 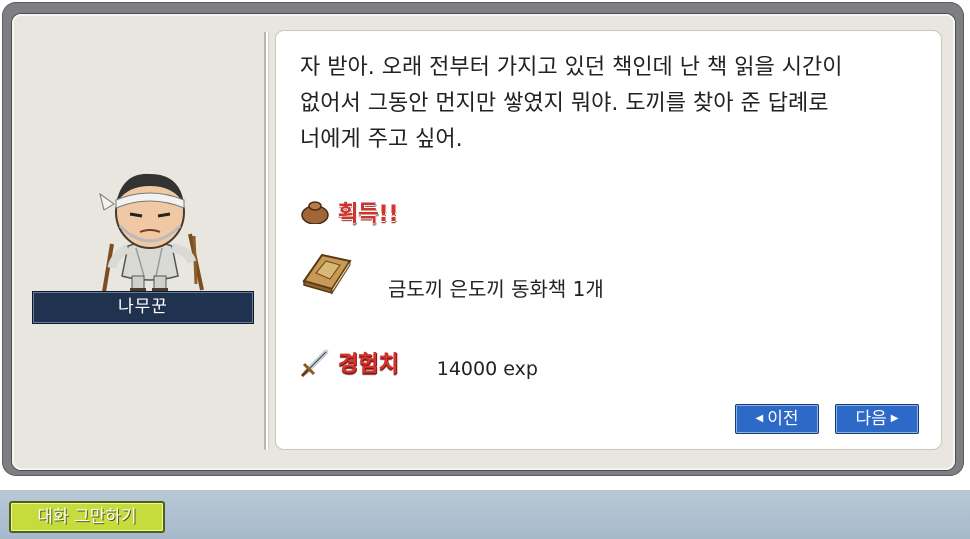 What do you see at coordinates (368, 214) in the screenshot?
I see `acquire-label: 획득!!` at bounding box center [368, 214].